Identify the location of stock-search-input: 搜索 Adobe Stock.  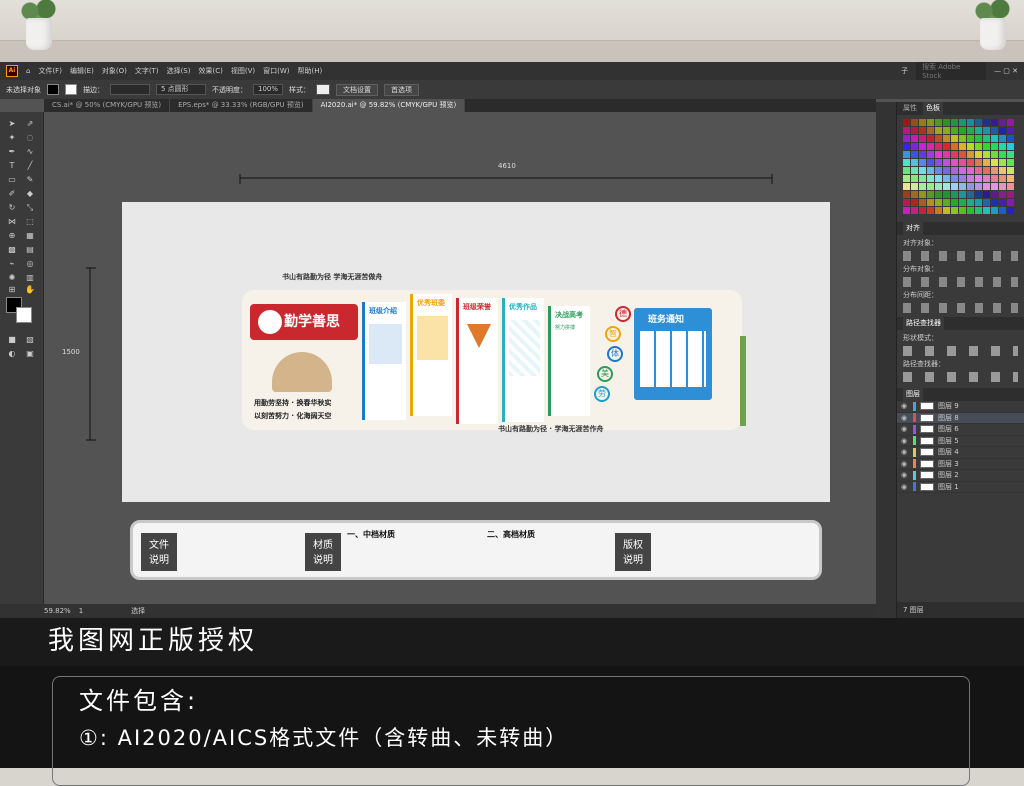
(951, 71).